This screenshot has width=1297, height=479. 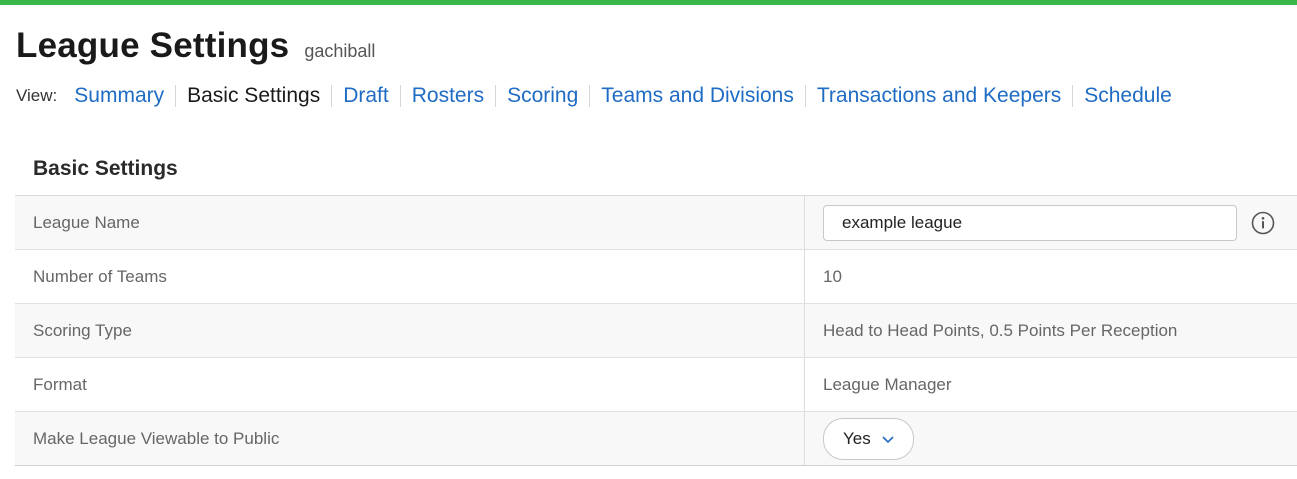 What do you see at coordinates (1127, 96) in the screenshot?
I see `tab-schedule: Schedule` at bounding box center [1127, 96].